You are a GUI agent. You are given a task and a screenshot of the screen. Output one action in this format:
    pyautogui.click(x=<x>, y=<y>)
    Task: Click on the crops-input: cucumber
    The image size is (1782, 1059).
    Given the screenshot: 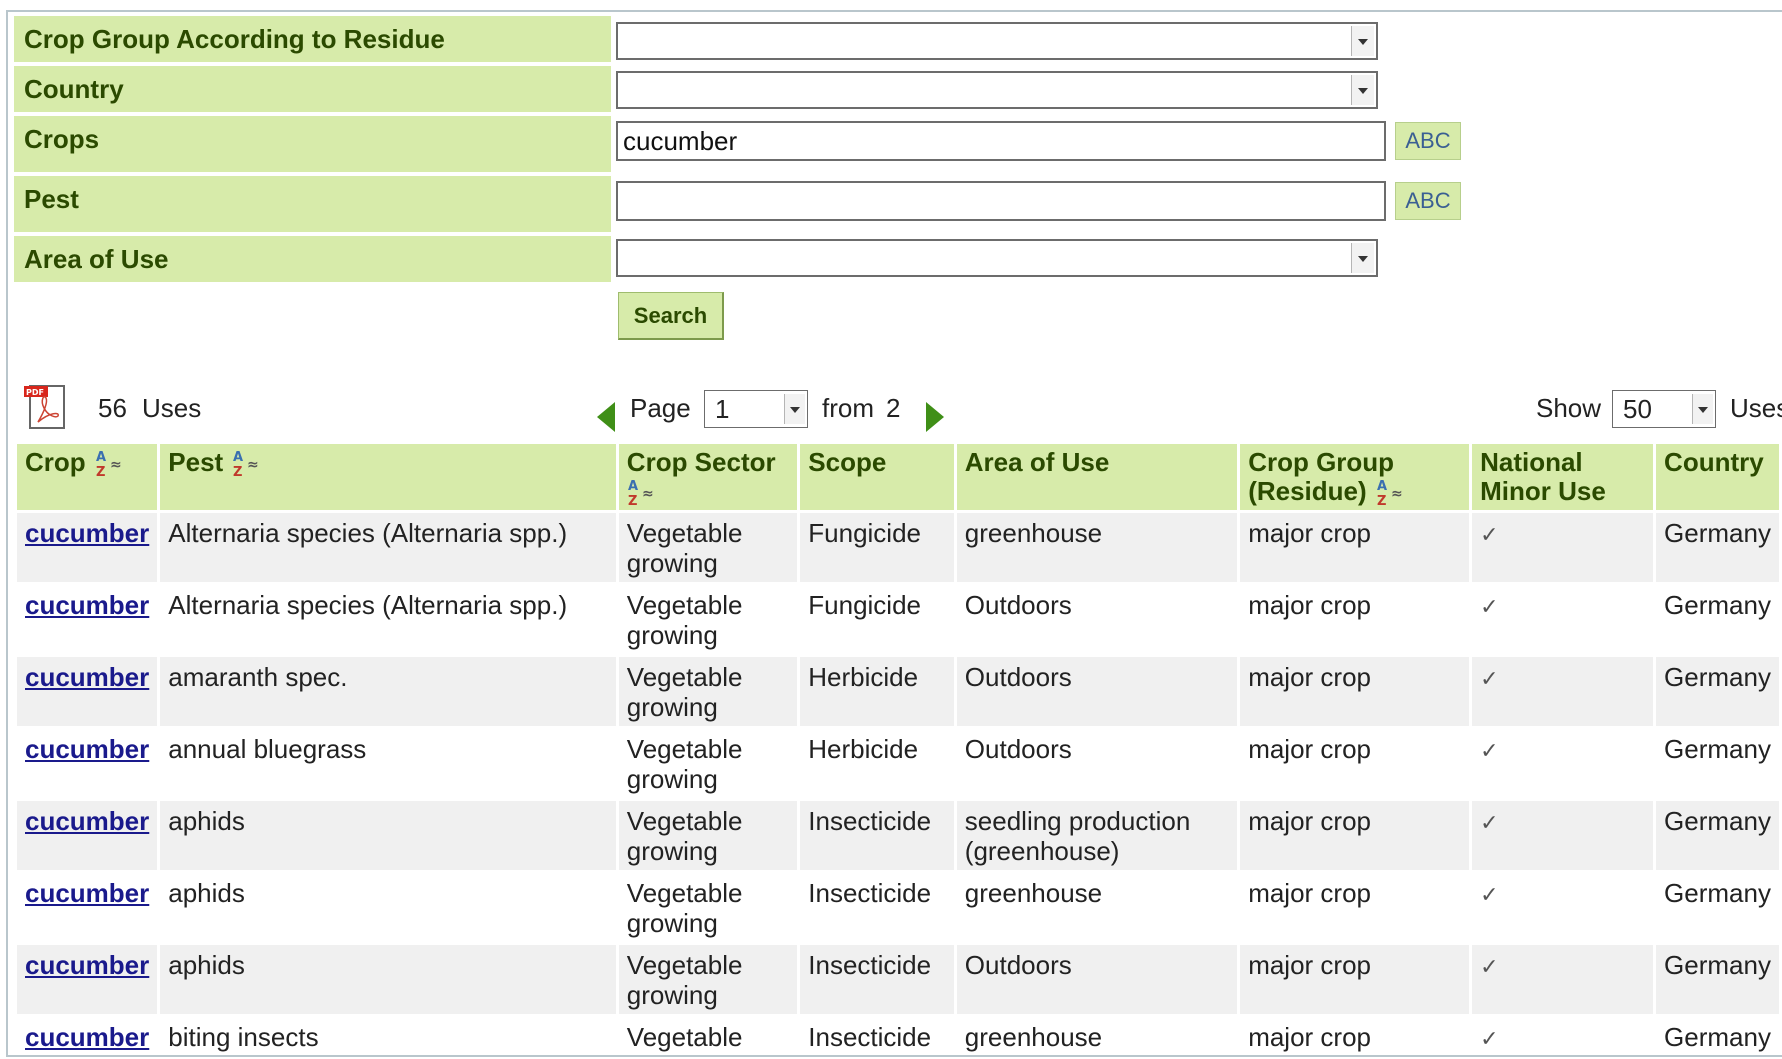 What is the action you would take?
    pyautogui.click(x=1001, y=141)
    